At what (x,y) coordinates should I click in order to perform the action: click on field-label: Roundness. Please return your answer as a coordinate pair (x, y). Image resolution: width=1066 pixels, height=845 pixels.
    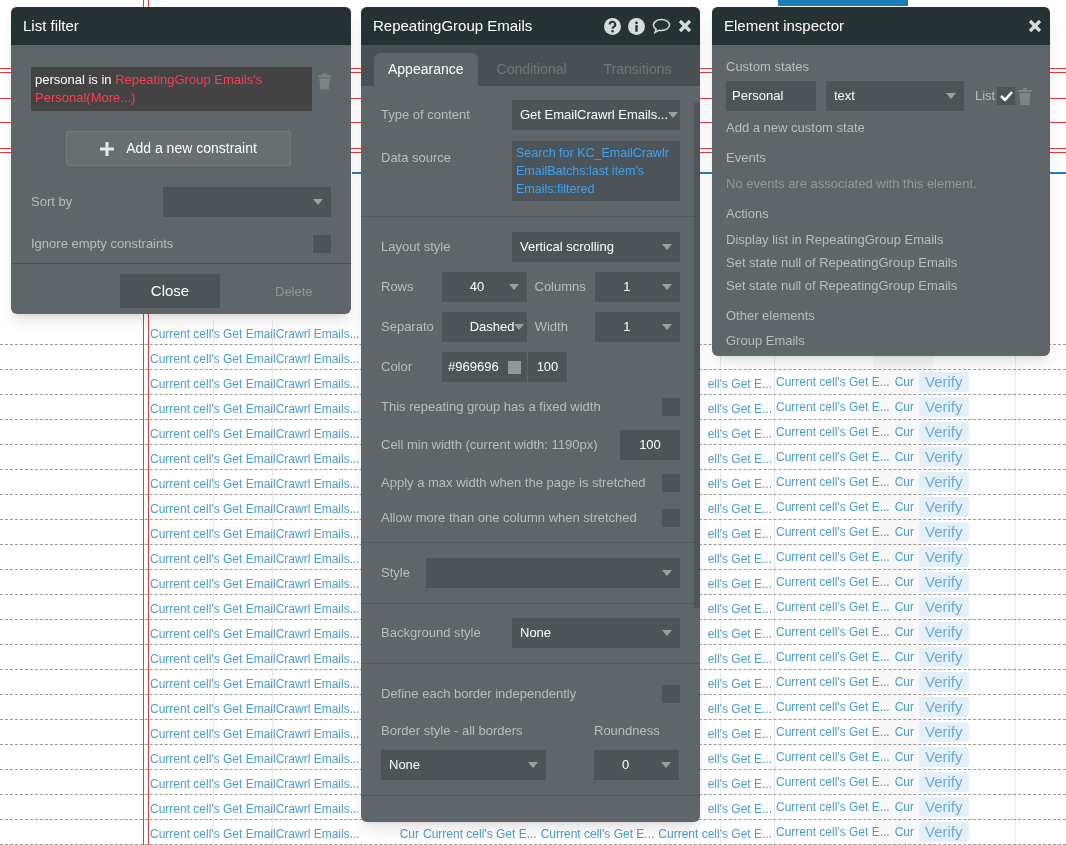
    Looking at the image, I should click on (627, 730).